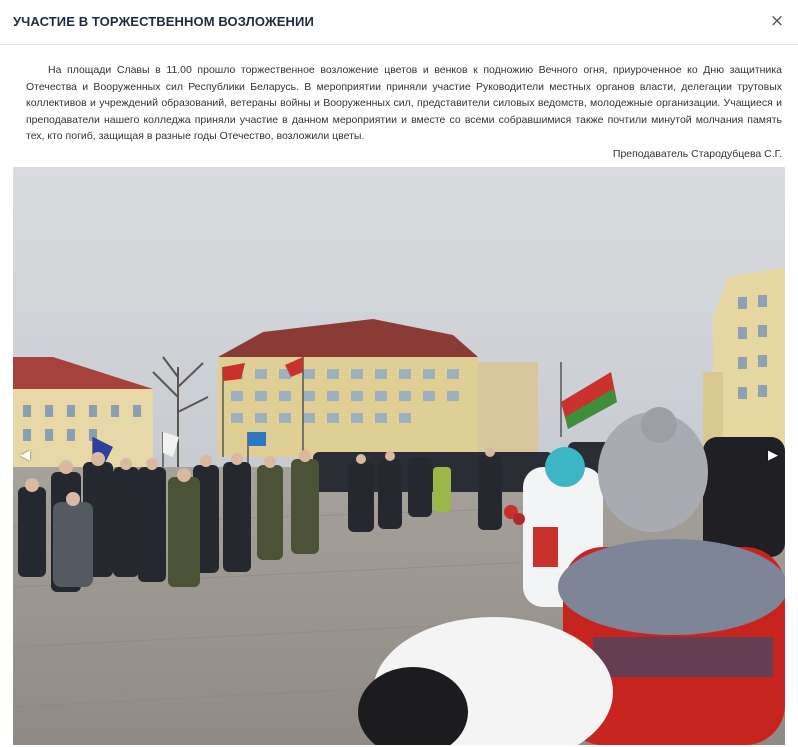 Image resolution: width=798 pixels, height=747 pixels. What do you see at coordinates (777, 21) in the screenshot?
I see `close-icon: ×` at bounding box center [777, 21].